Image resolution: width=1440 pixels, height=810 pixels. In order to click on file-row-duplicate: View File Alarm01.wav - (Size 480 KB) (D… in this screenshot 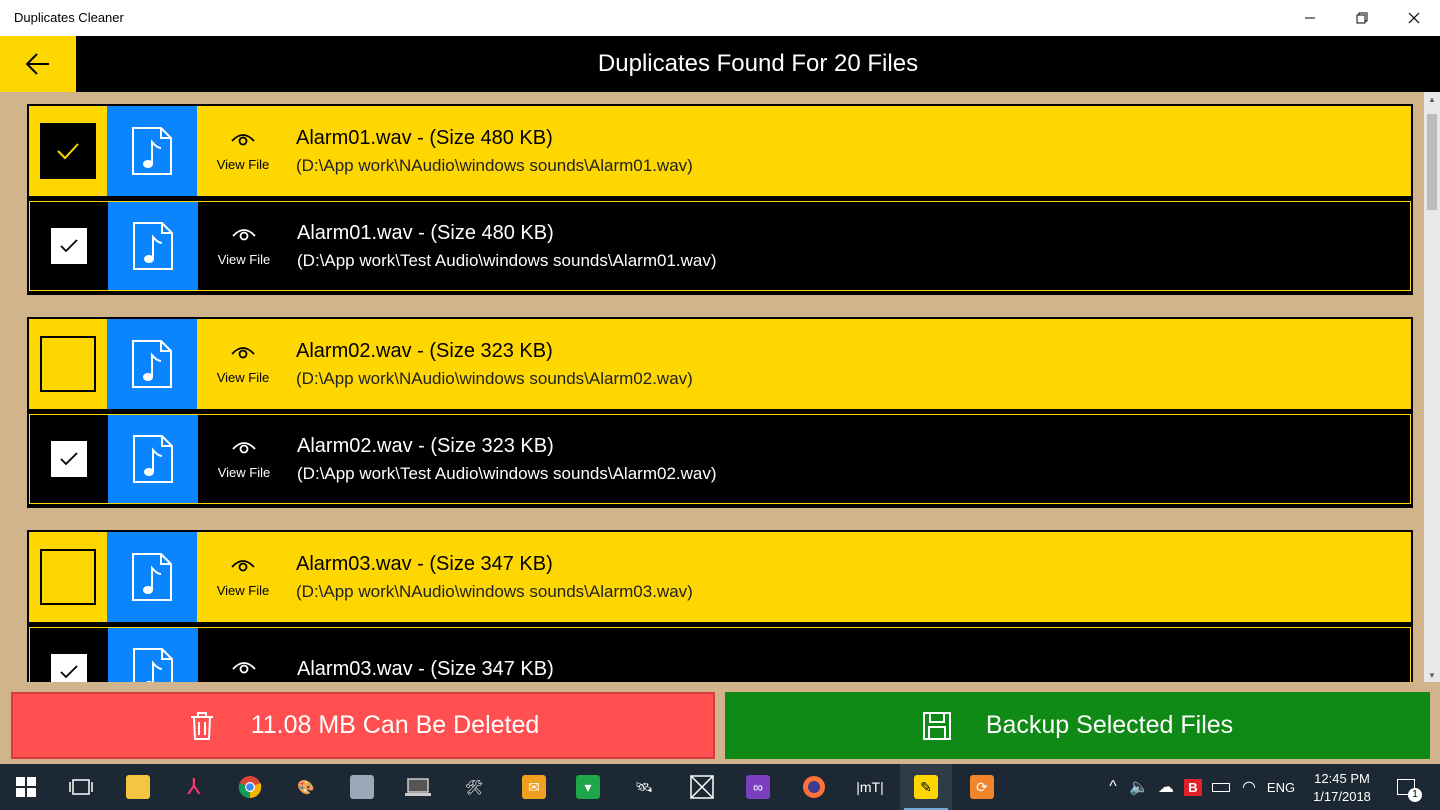, I will do `click(720, 246)`.